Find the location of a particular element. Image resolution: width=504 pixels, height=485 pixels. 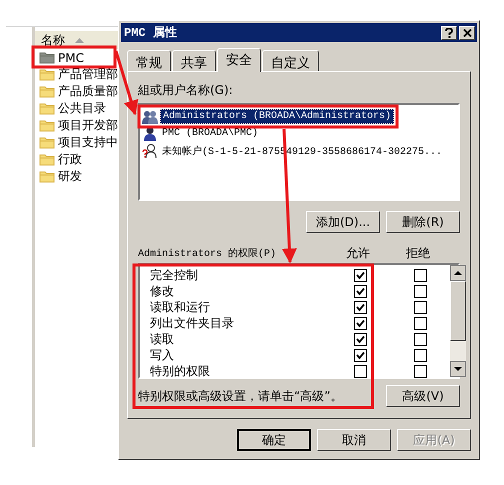

window-title: PMC 属性 is located at coordinates (150, 33).